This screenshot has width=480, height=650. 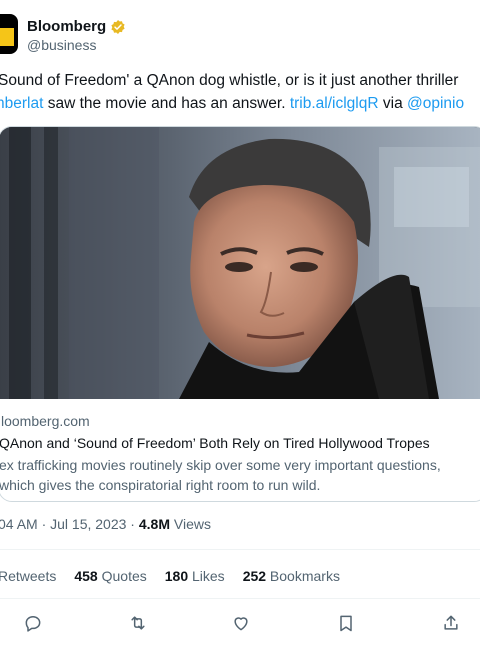 What do you see at coordinates (176, 576) in the screenshot?
I see `likes-count: 180` at bounding box center [176, 576].